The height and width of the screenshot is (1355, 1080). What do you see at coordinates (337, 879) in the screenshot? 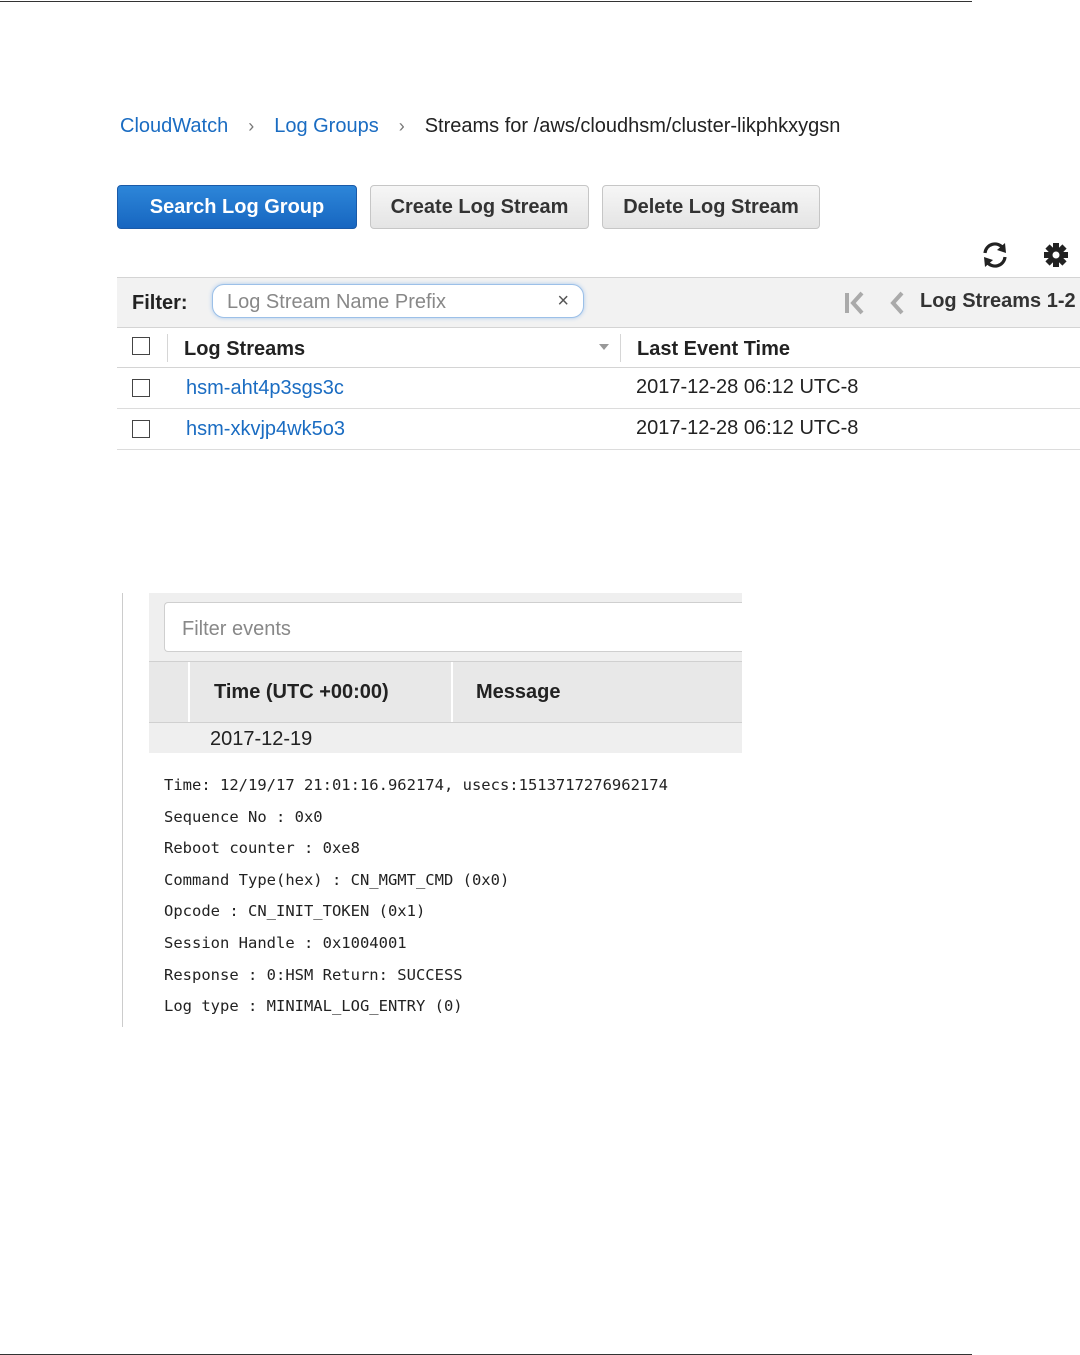
I see `log-line: Command Type(hex) : CN_MGMT_CMD (0x0)` at bounding box center [337, 879].